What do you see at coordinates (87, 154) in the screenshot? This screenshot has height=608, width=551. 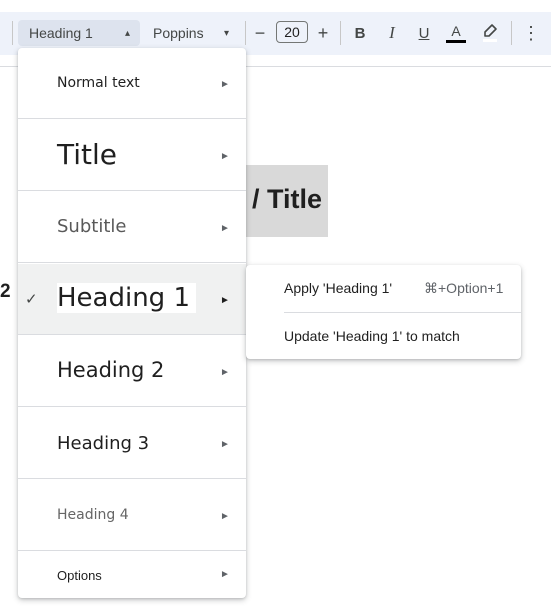 I see `menu-item-label: Title` at bounding box center [87, 154].